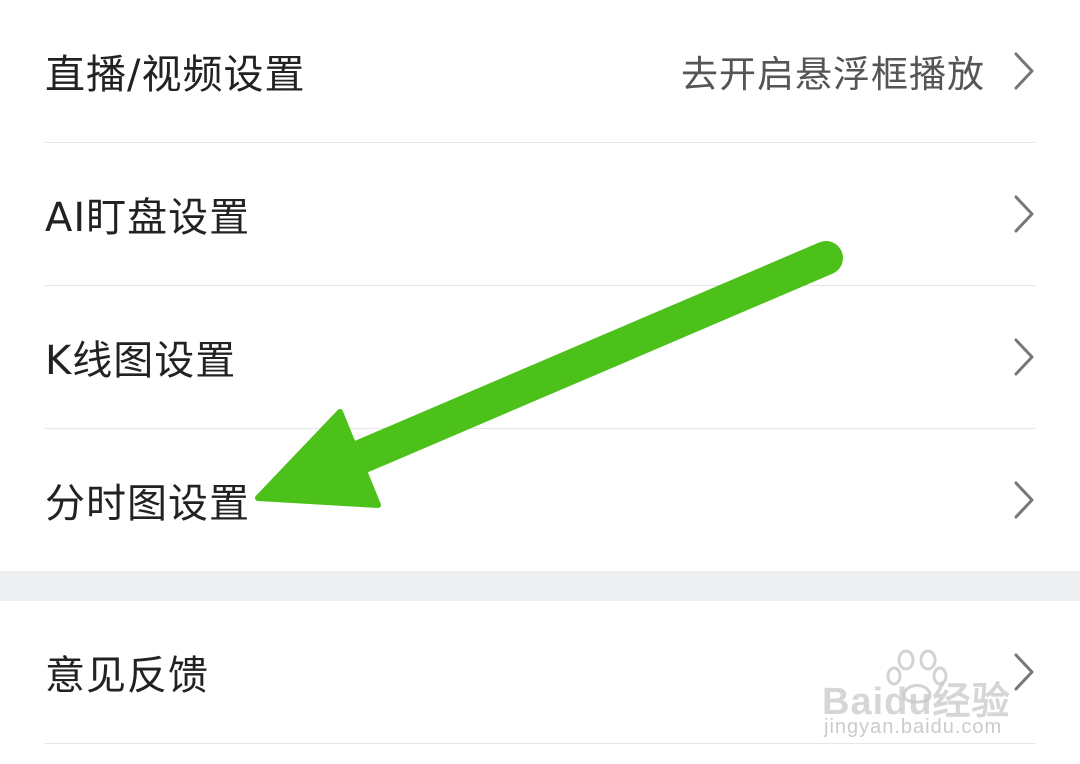  What do you see at coordinates (127, 676) in the screenshot?
I see `settings-item-label: 意见反馈` at bounding box center [127, 676].